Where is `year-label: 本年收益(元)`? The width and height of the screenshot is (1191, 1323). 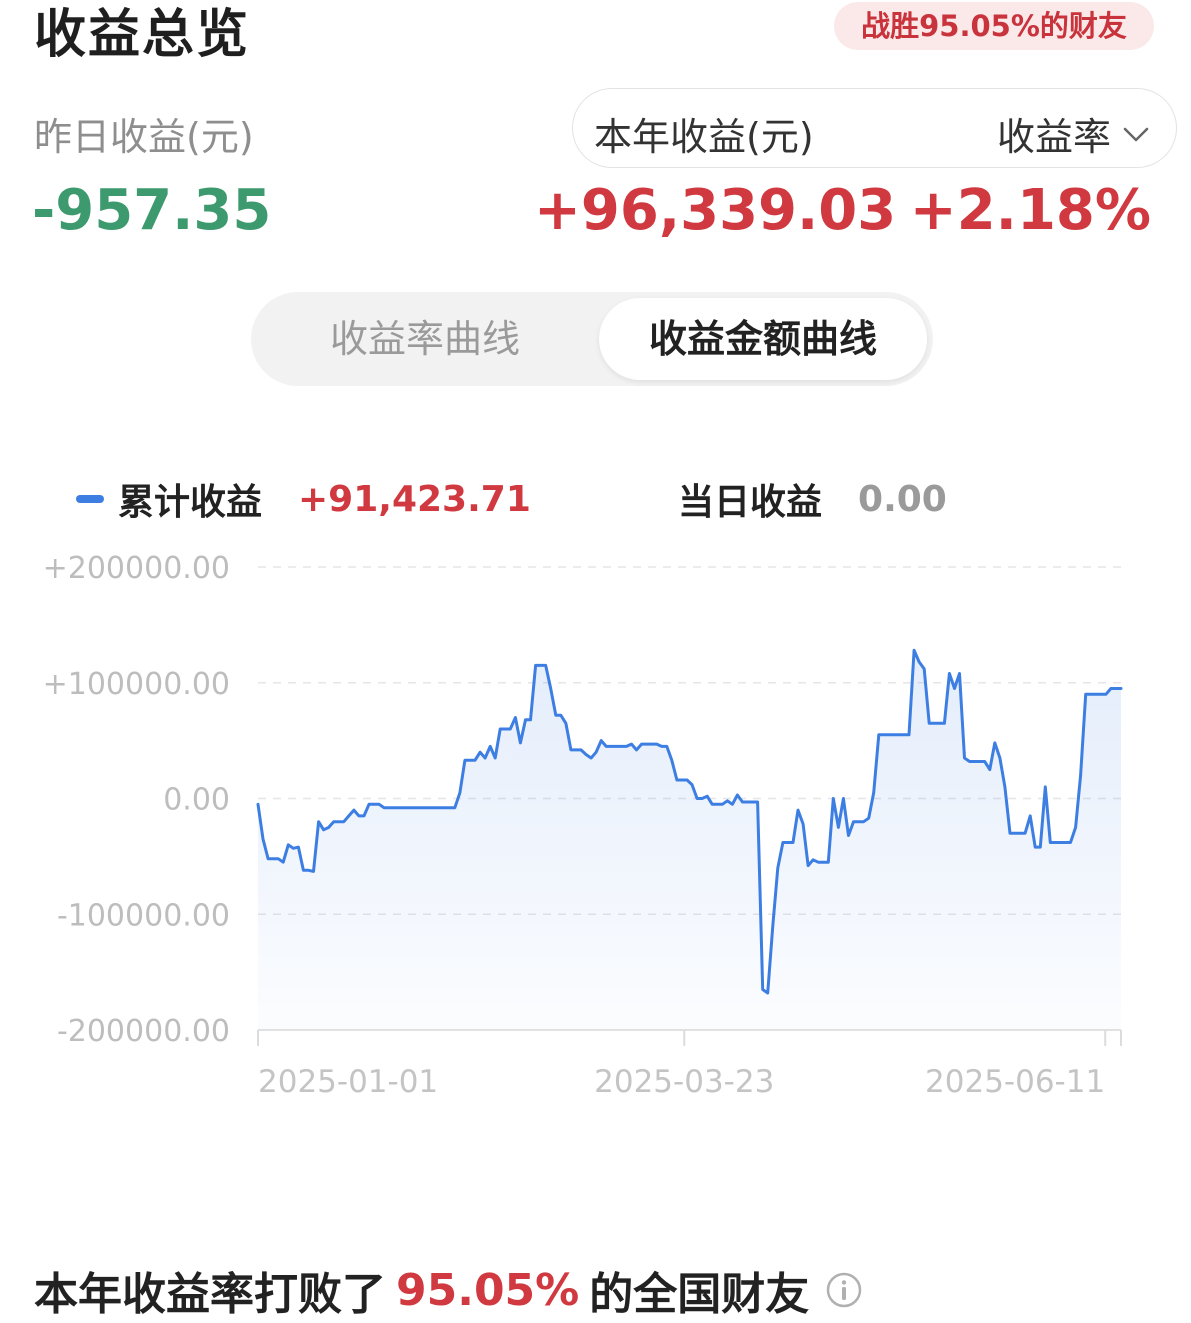 year-label: 本年收益(元) is located at coordinates (704, 137).